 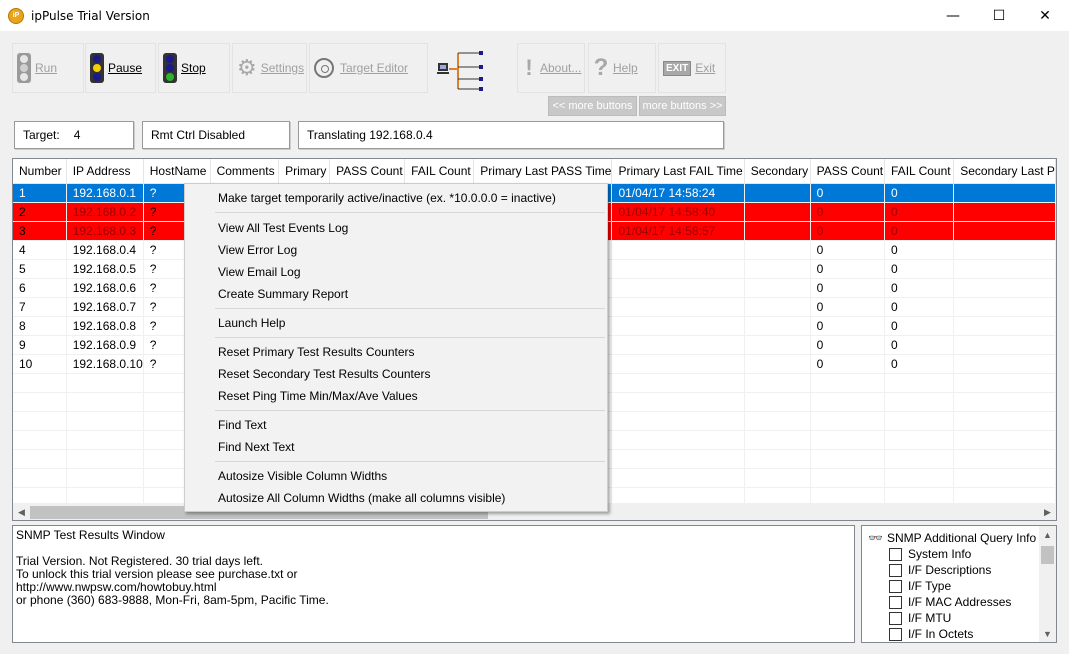 I want to click on column-header: Primary, so click(x=304, y=171).